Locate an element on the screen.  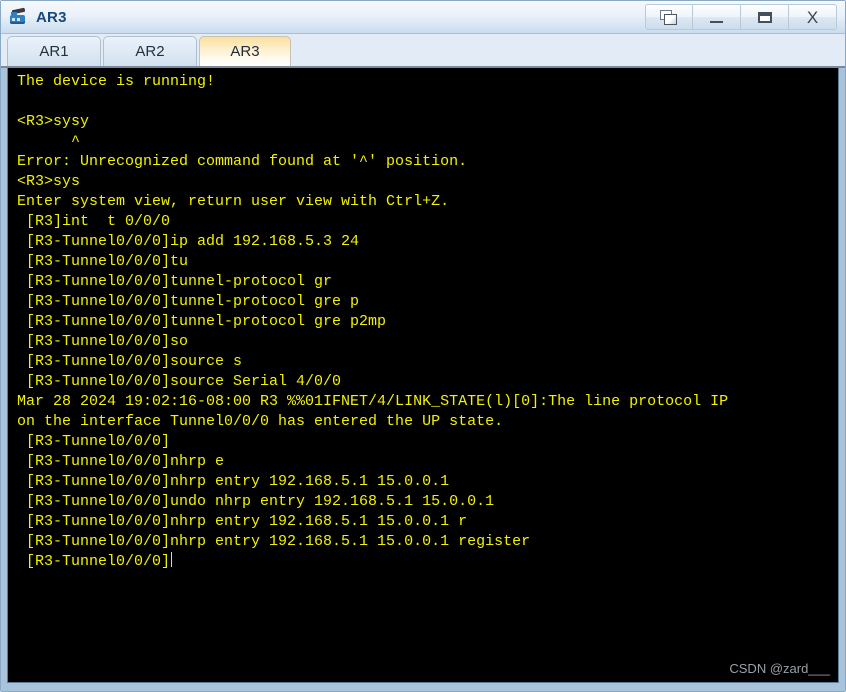
window-controls: X is located at coordinates (741, 17).